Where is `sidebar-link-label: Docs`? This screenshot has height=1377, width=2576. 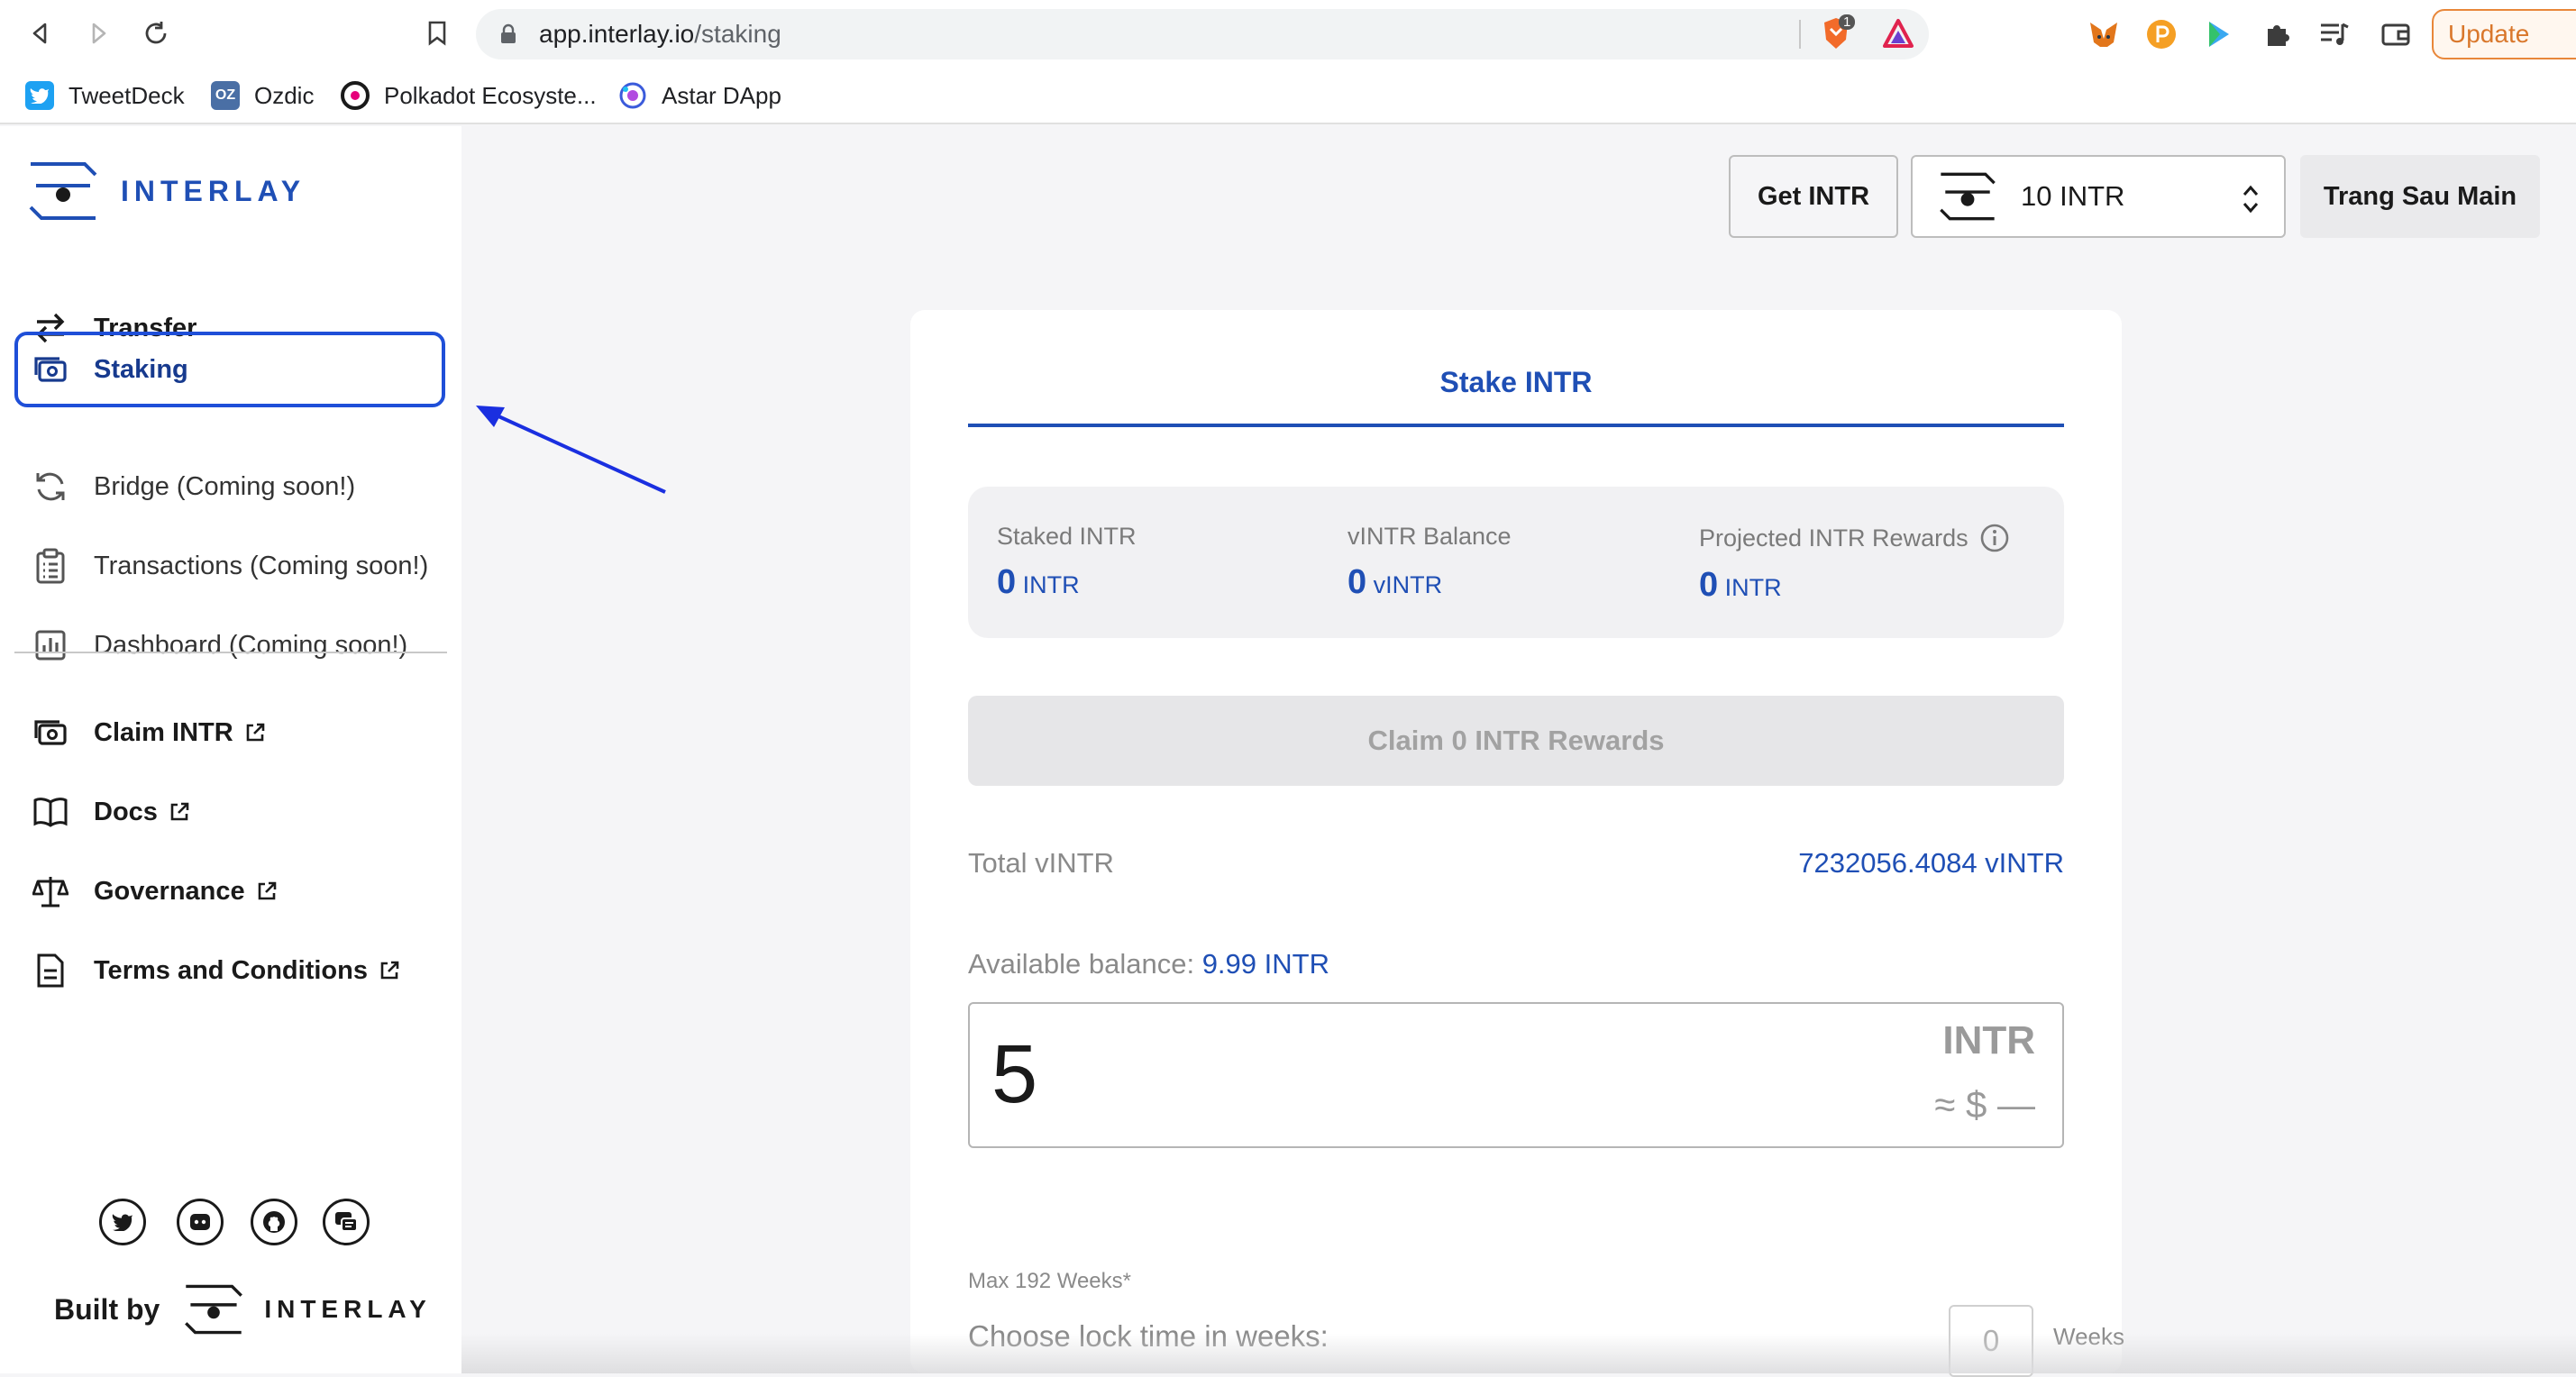
sidebar-link-label: Docs is located at coordinates (126, 811).